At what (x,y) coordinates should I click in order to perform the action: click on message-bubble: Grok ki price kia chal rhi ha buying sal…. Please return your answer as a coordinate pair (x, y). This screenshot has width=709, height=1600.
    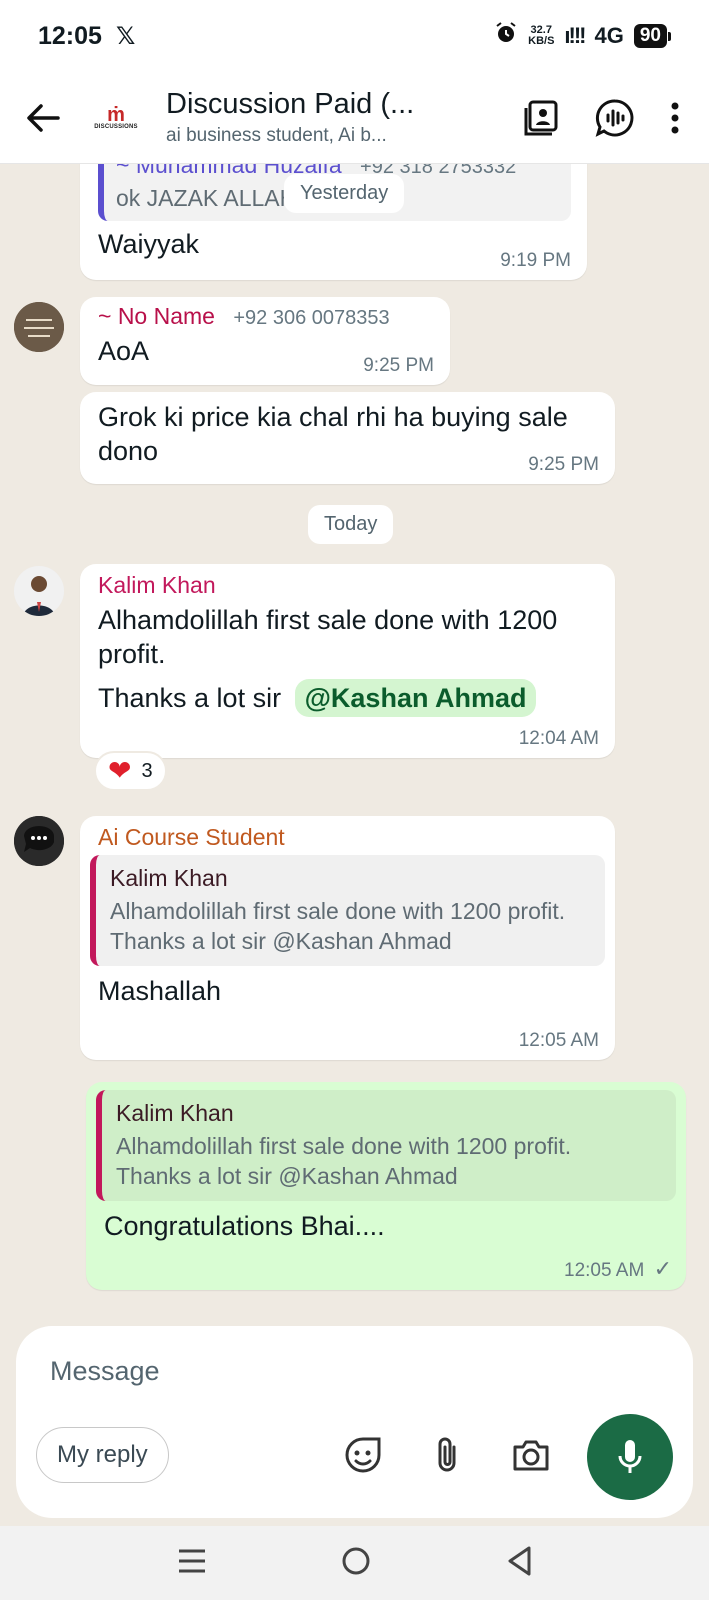
    Looking at the image, I should click on (347, 438).